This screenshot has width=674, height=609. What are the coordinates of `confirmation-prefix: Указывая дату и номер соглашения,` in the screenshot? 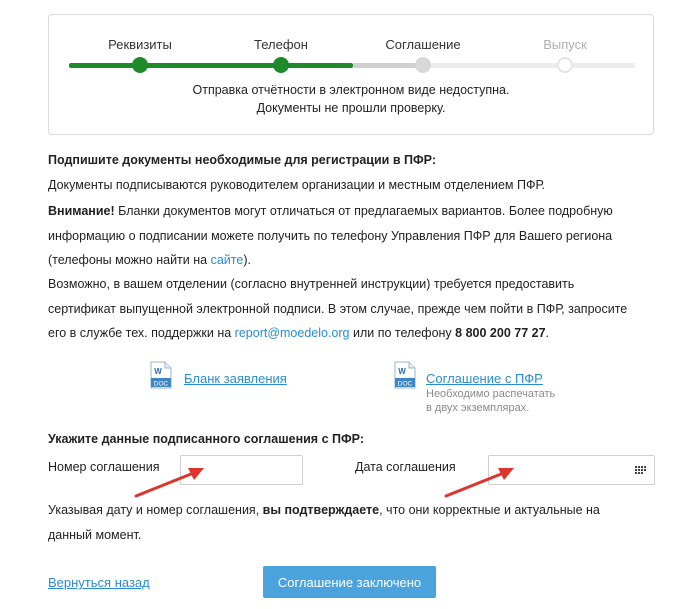 It's located at (155, 510).